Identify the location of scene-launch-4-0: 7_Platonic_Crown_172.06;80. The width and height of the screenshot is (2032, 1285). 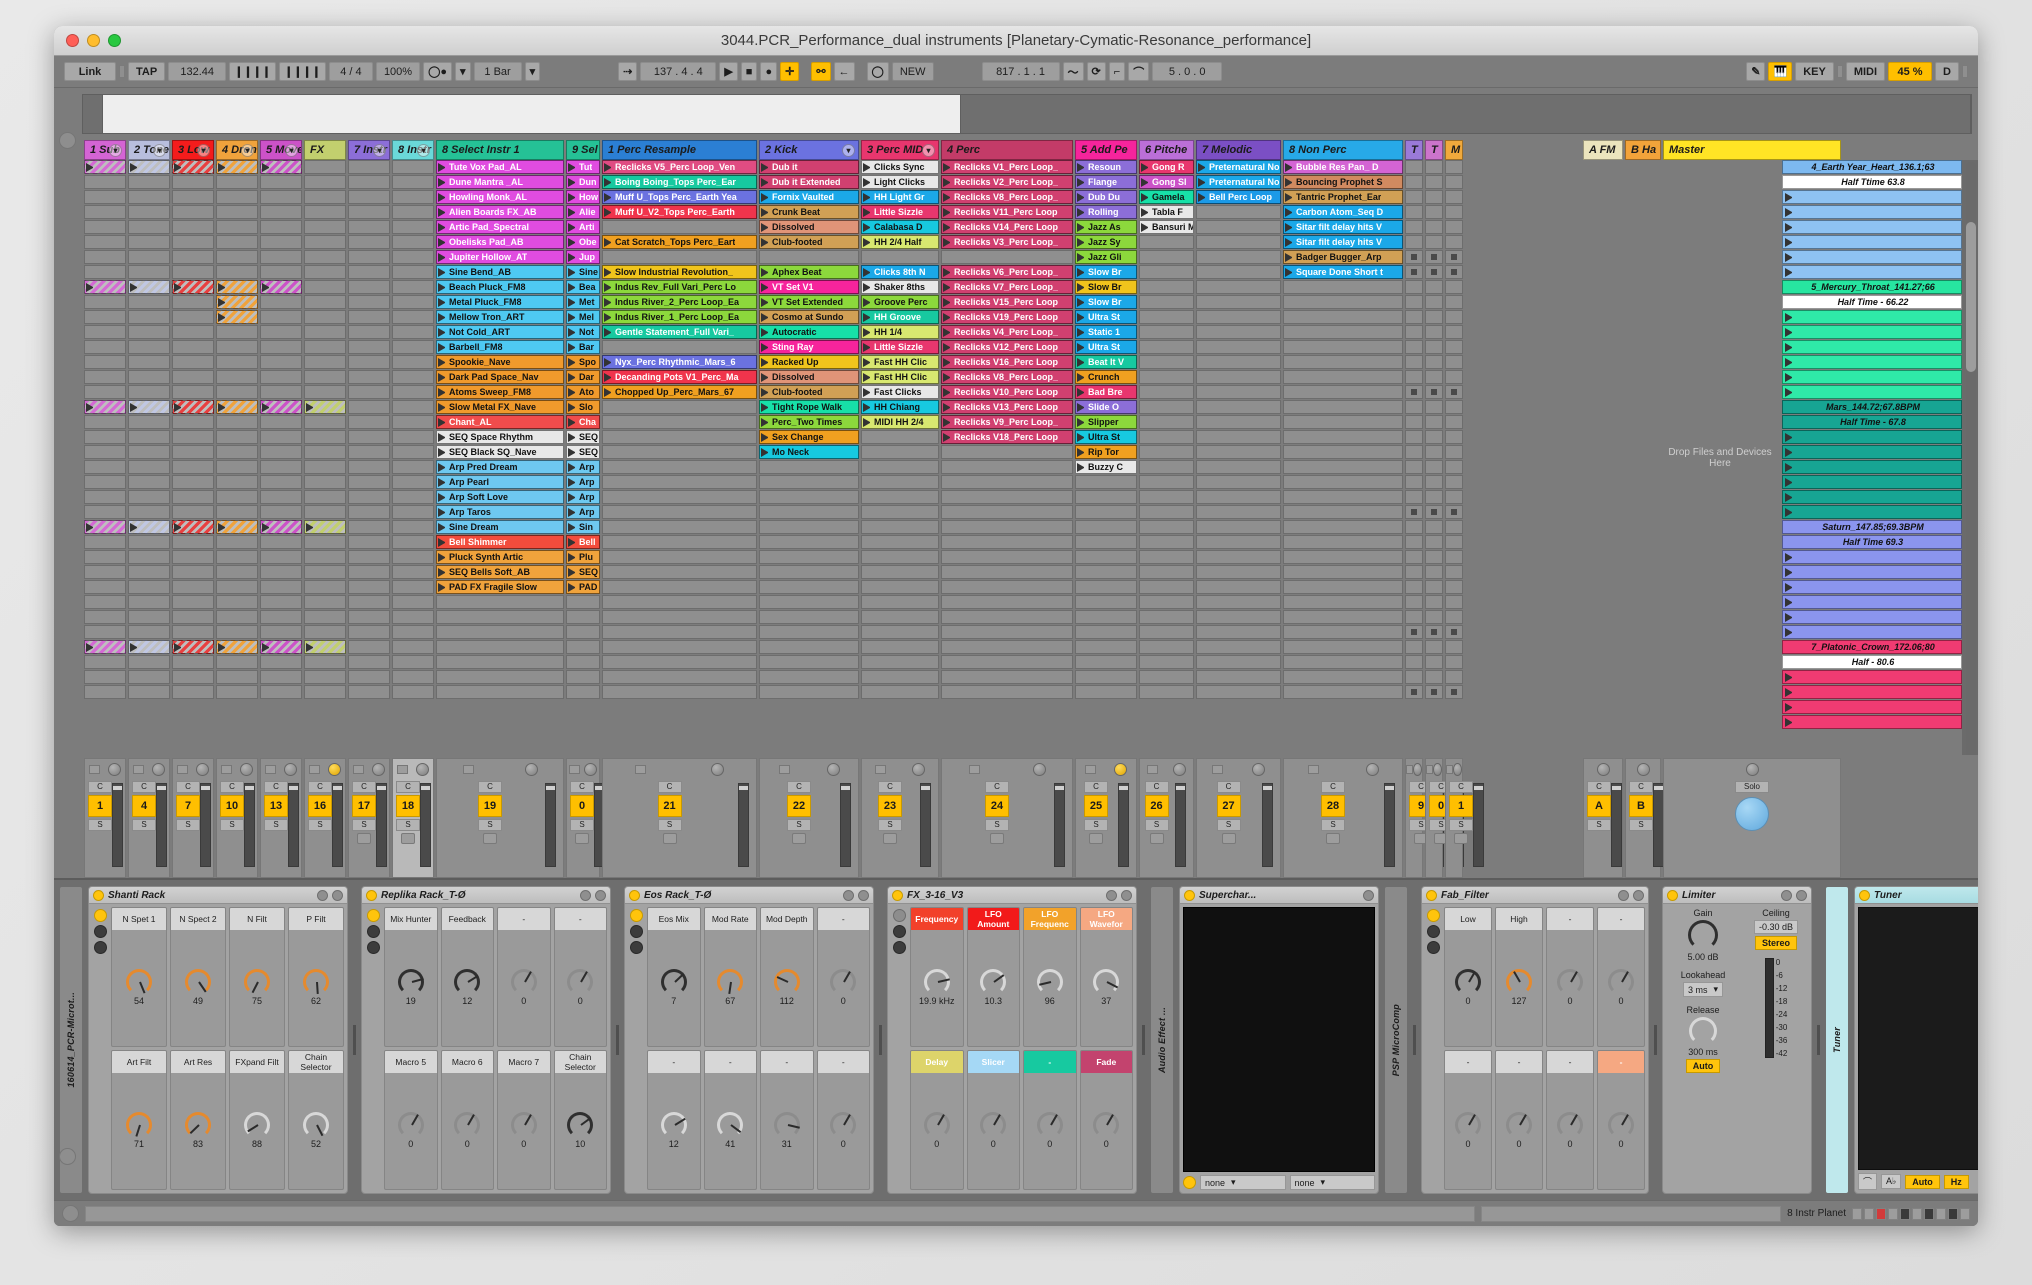
(1872, 647).